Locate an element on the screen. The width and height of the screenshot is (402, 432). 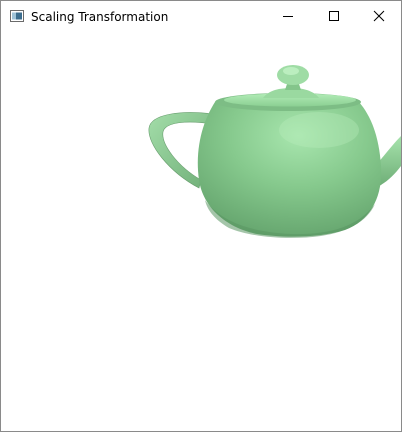
minimize-button is located at coordinates (288, 16).